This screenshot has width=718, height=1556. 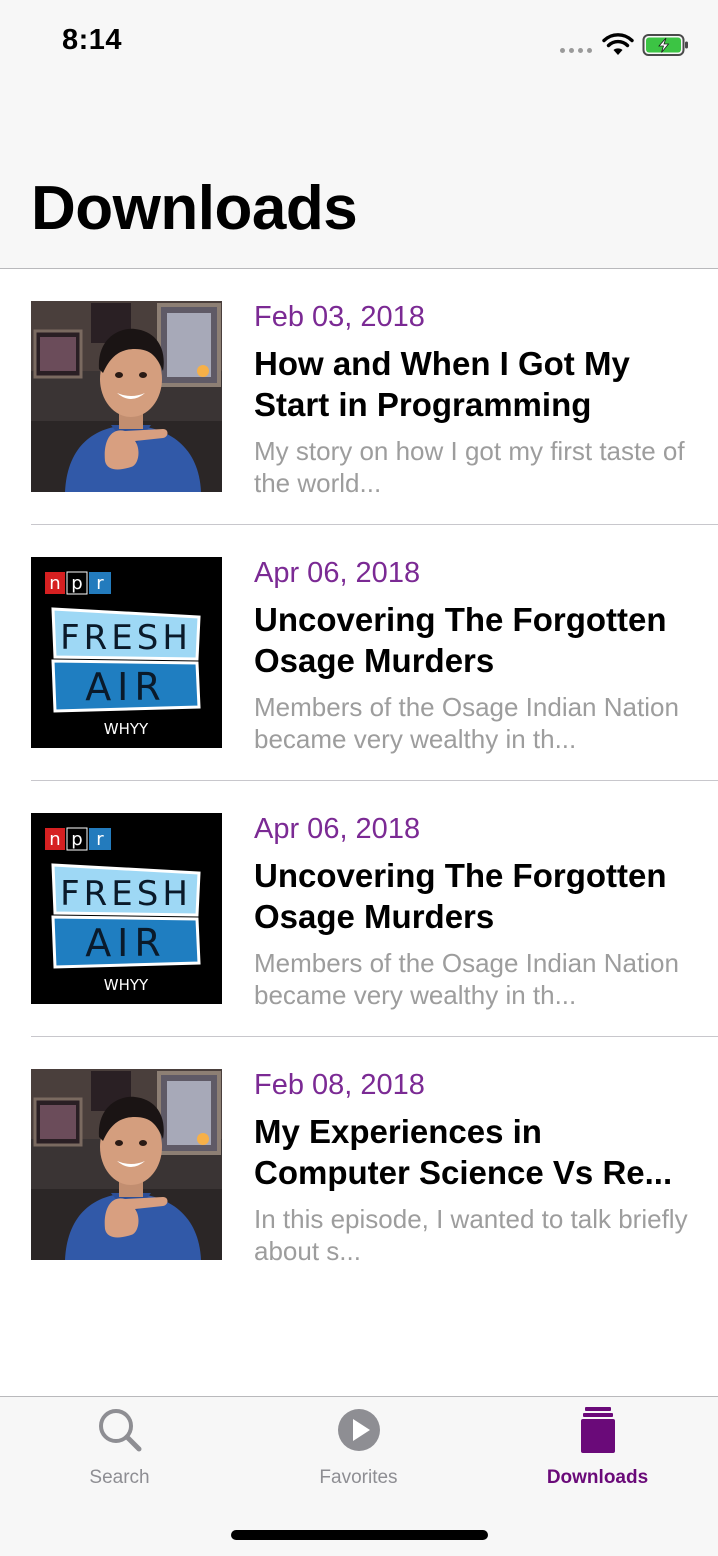 What do you see at coordinates (92, 40) in the screenshot?
I see `status-time: 8:14` at bounding box center [92, 40].